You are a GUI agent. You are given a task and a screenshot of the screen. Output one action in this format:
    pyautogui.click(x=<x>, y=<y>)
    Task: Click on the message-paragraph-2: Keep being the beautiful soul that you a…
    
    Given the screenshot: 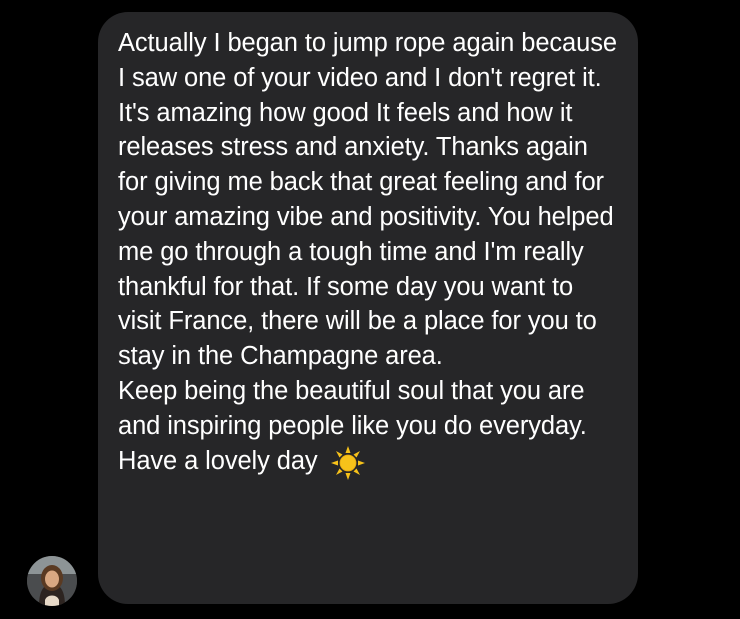 What is the action you would take?
    pyautogui.click(x=352, y=408)
    